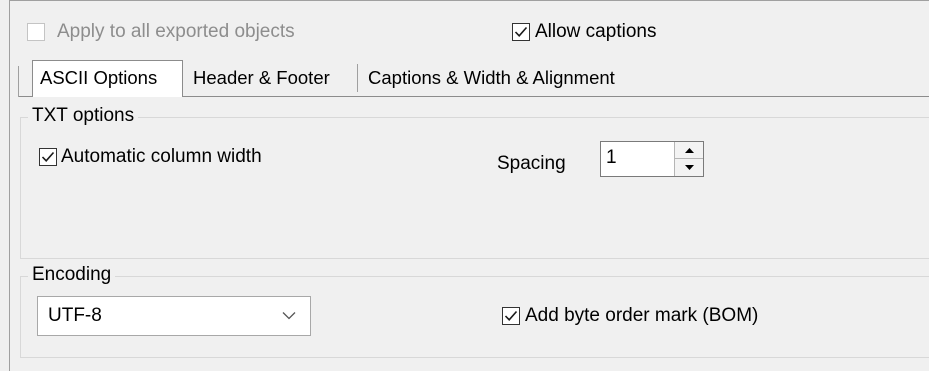 This screenshot has width=929, height=371. I want to click on spinner-down-icon, so click(689, 167).